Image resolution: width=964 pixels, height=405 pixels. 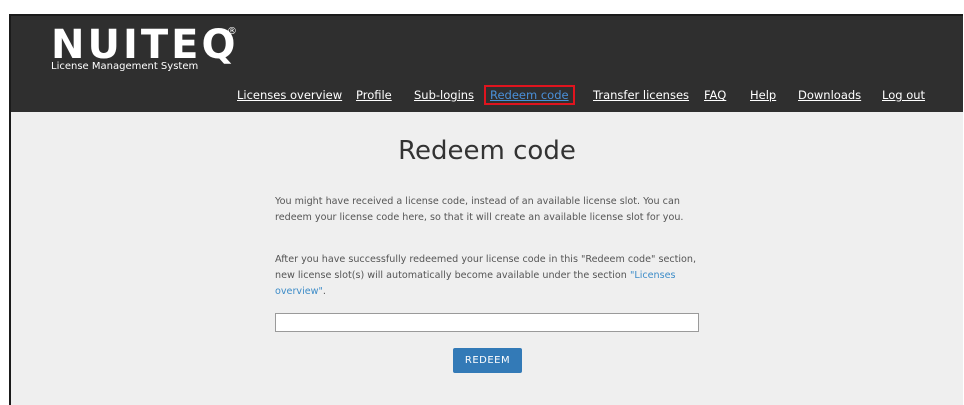 What do you see at coordinates (444, 95) in the screenshot?
I see `nav-sub-logins: Sub-logins` at bounding box center [444, 95].